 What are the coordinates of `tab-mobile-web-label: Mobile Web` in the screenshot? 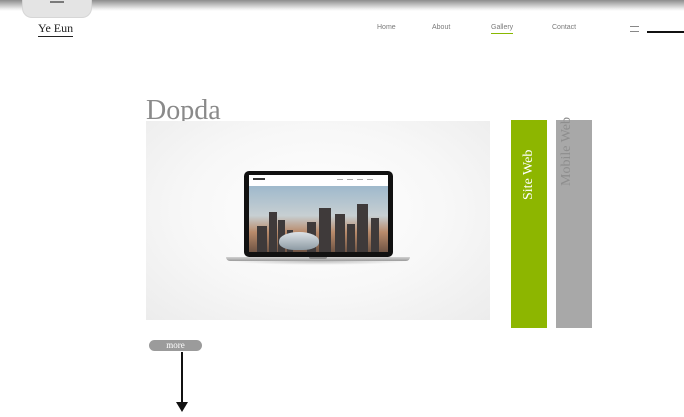 It's located at (566, 151).